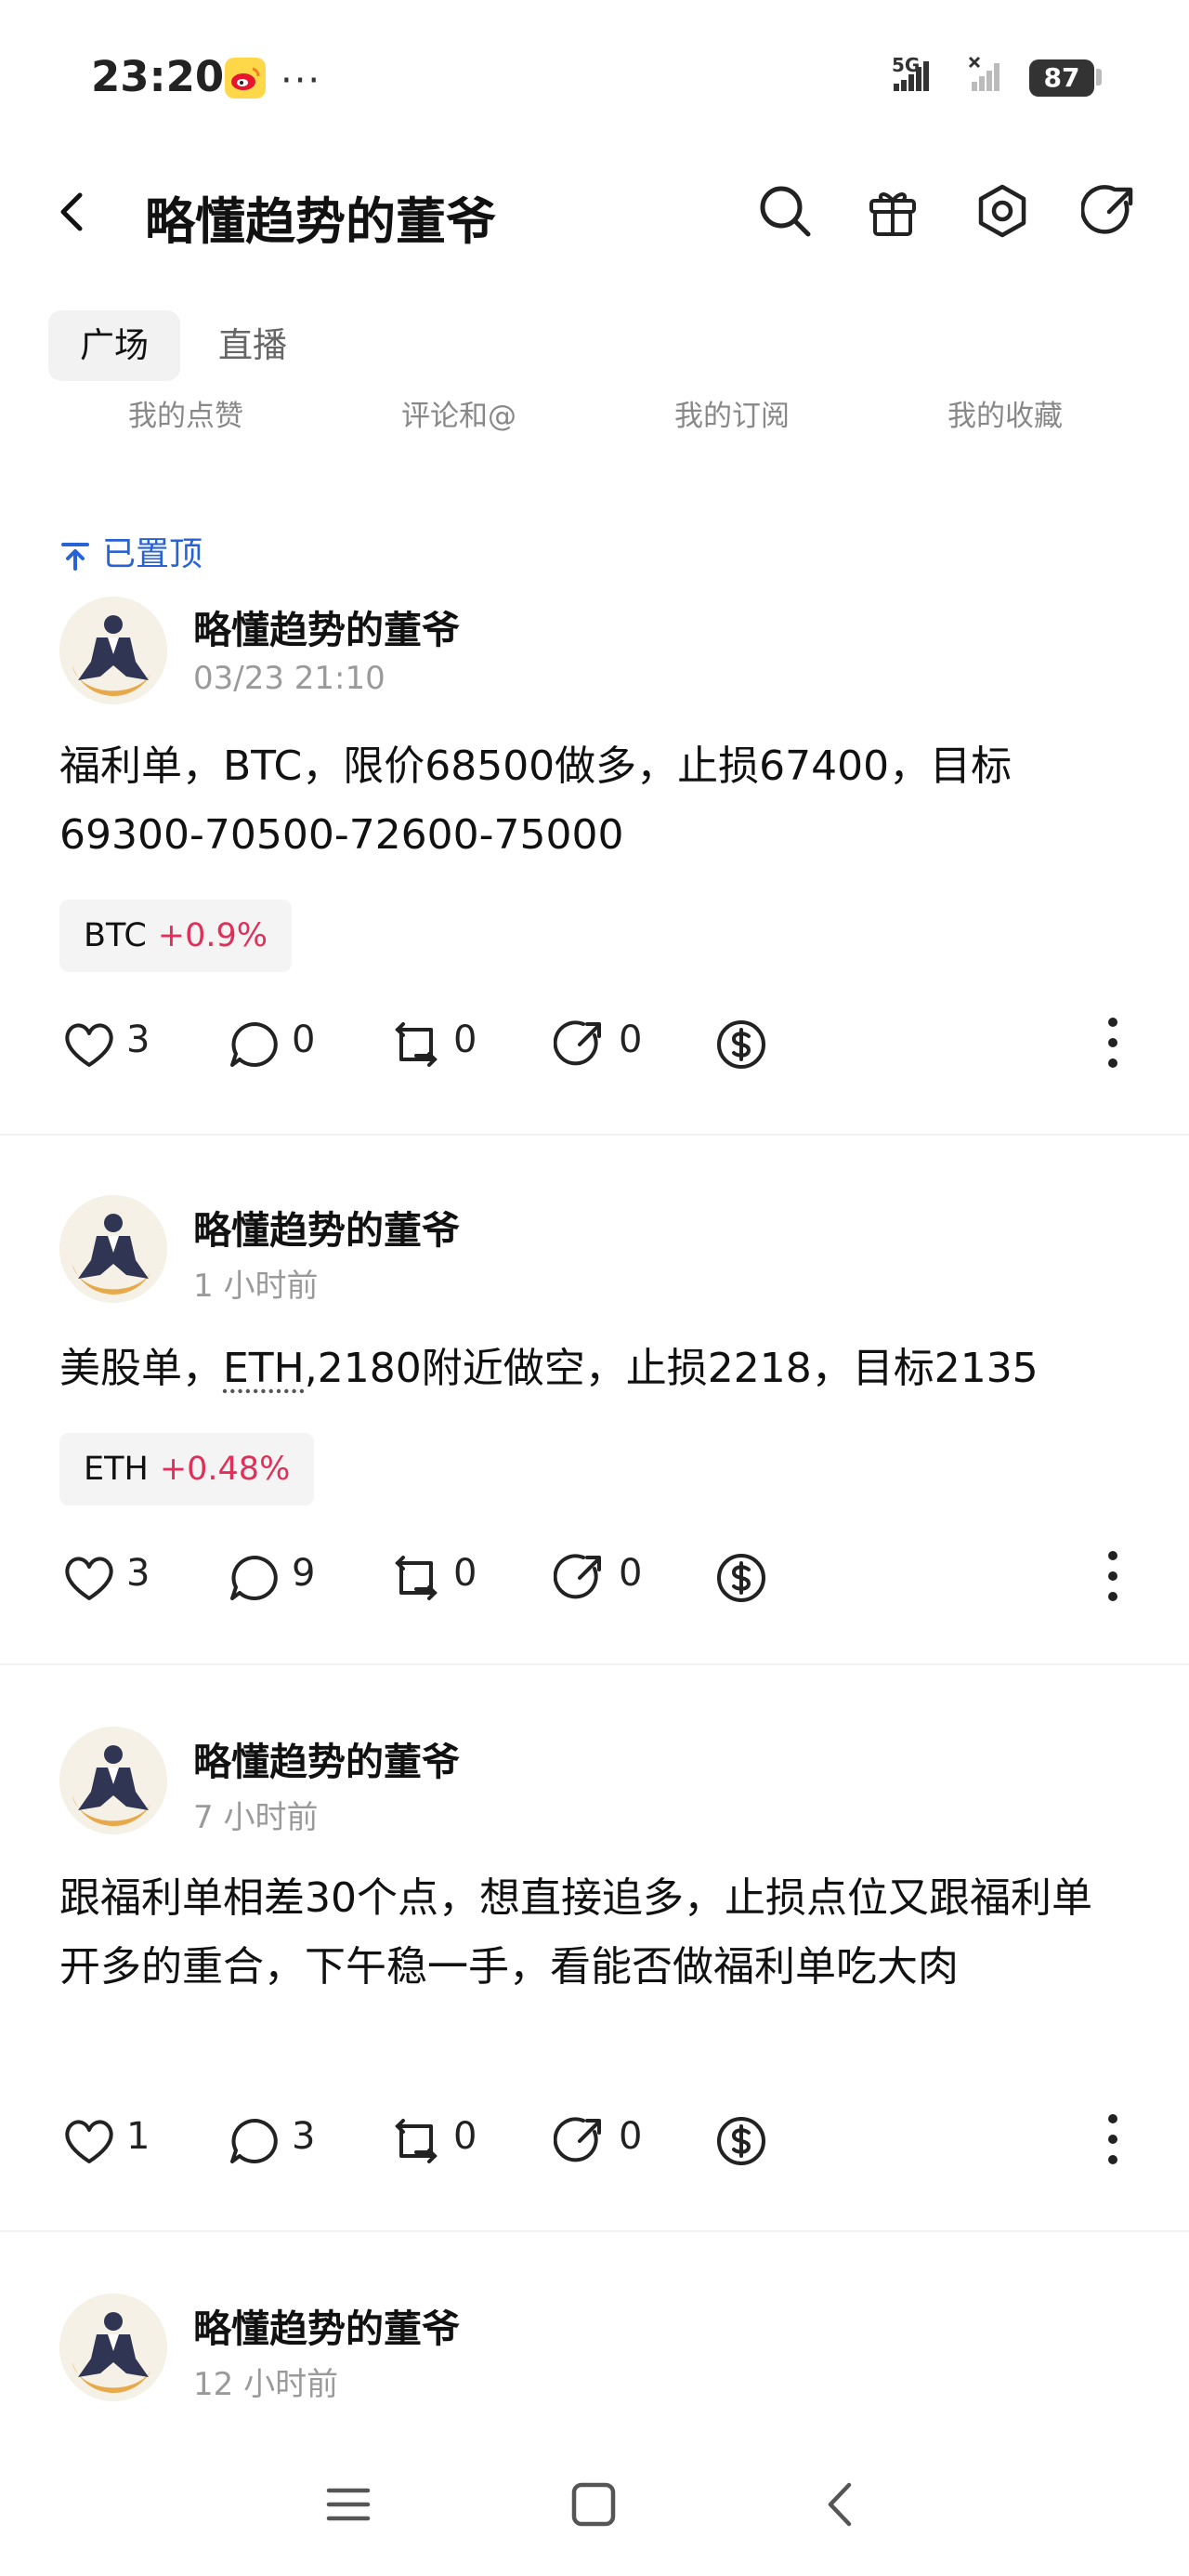 This screenshot has width=1189, height=2576. What do you see at coordinates (304, 1573) in the screenshot?
I see `comment-count: 9` at bounding box center [304, 1573].